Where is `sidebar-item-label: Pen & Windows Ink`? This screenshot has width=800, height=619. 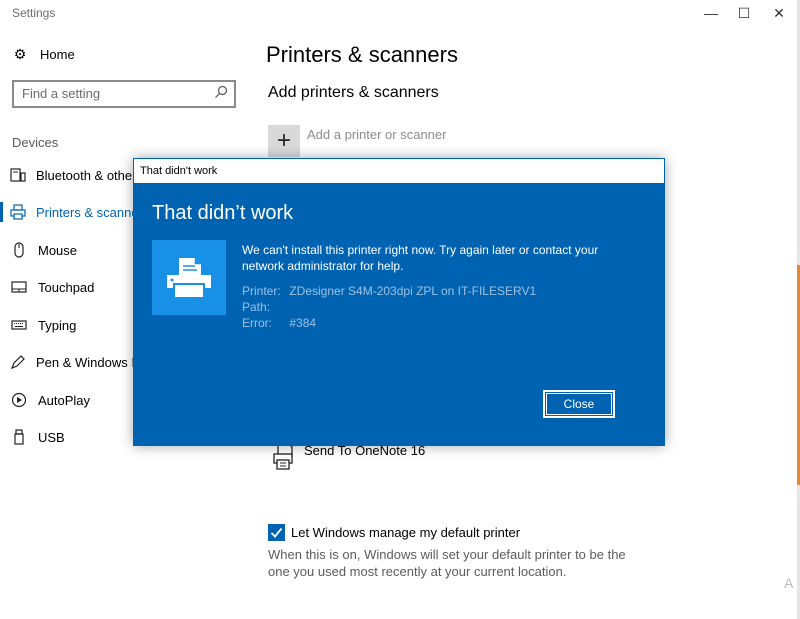
sidebar-item-label: Pen & Windows Ink is located at coordinates (85, 362).